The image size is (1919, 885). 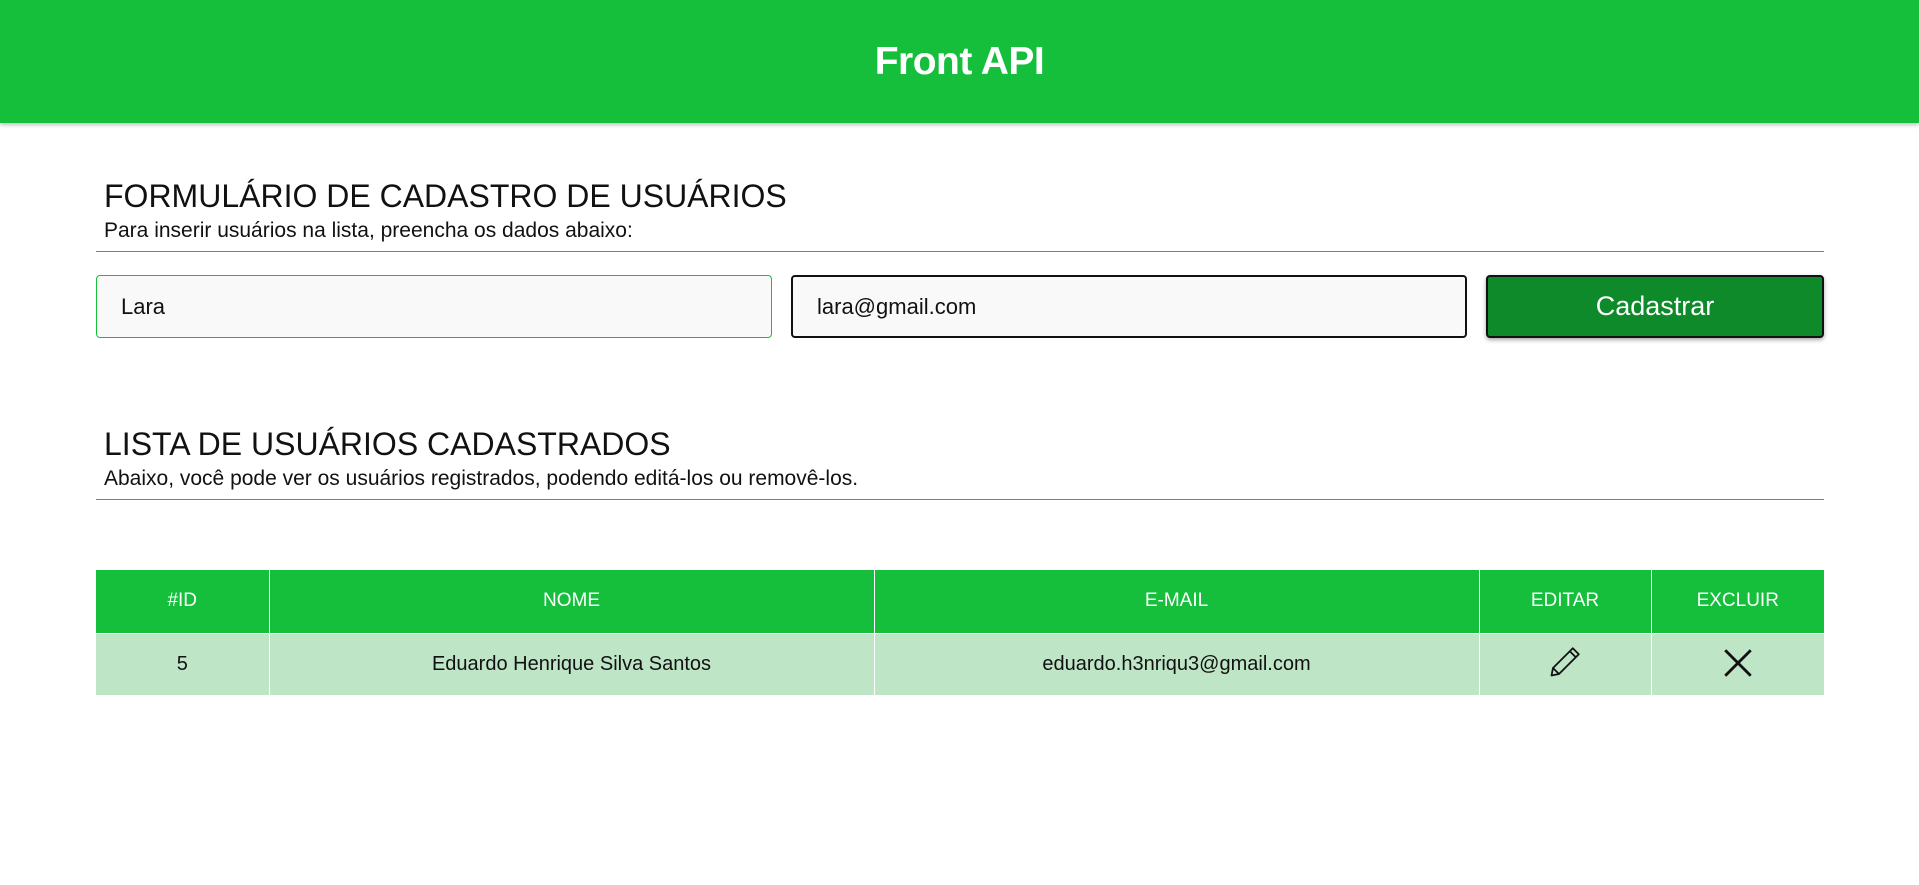 I want to click on app-title: Front API, so click(x=959, y=61).